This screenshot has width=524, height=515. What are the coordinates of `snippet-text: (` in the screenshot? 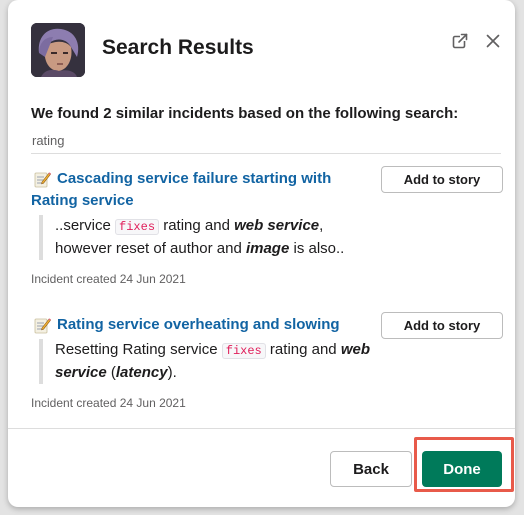 It's located at (111, 372).